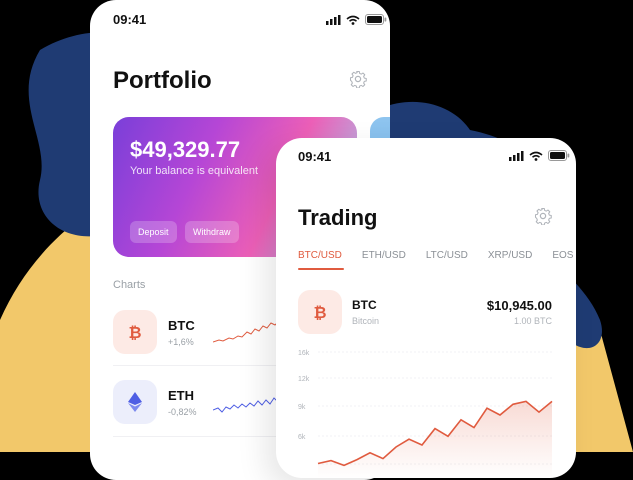 The image size is (633, 480). What do you see at coordinates (358, 79) in the screenshot?
I see `gear-icon` at bounding box center [358, 79].